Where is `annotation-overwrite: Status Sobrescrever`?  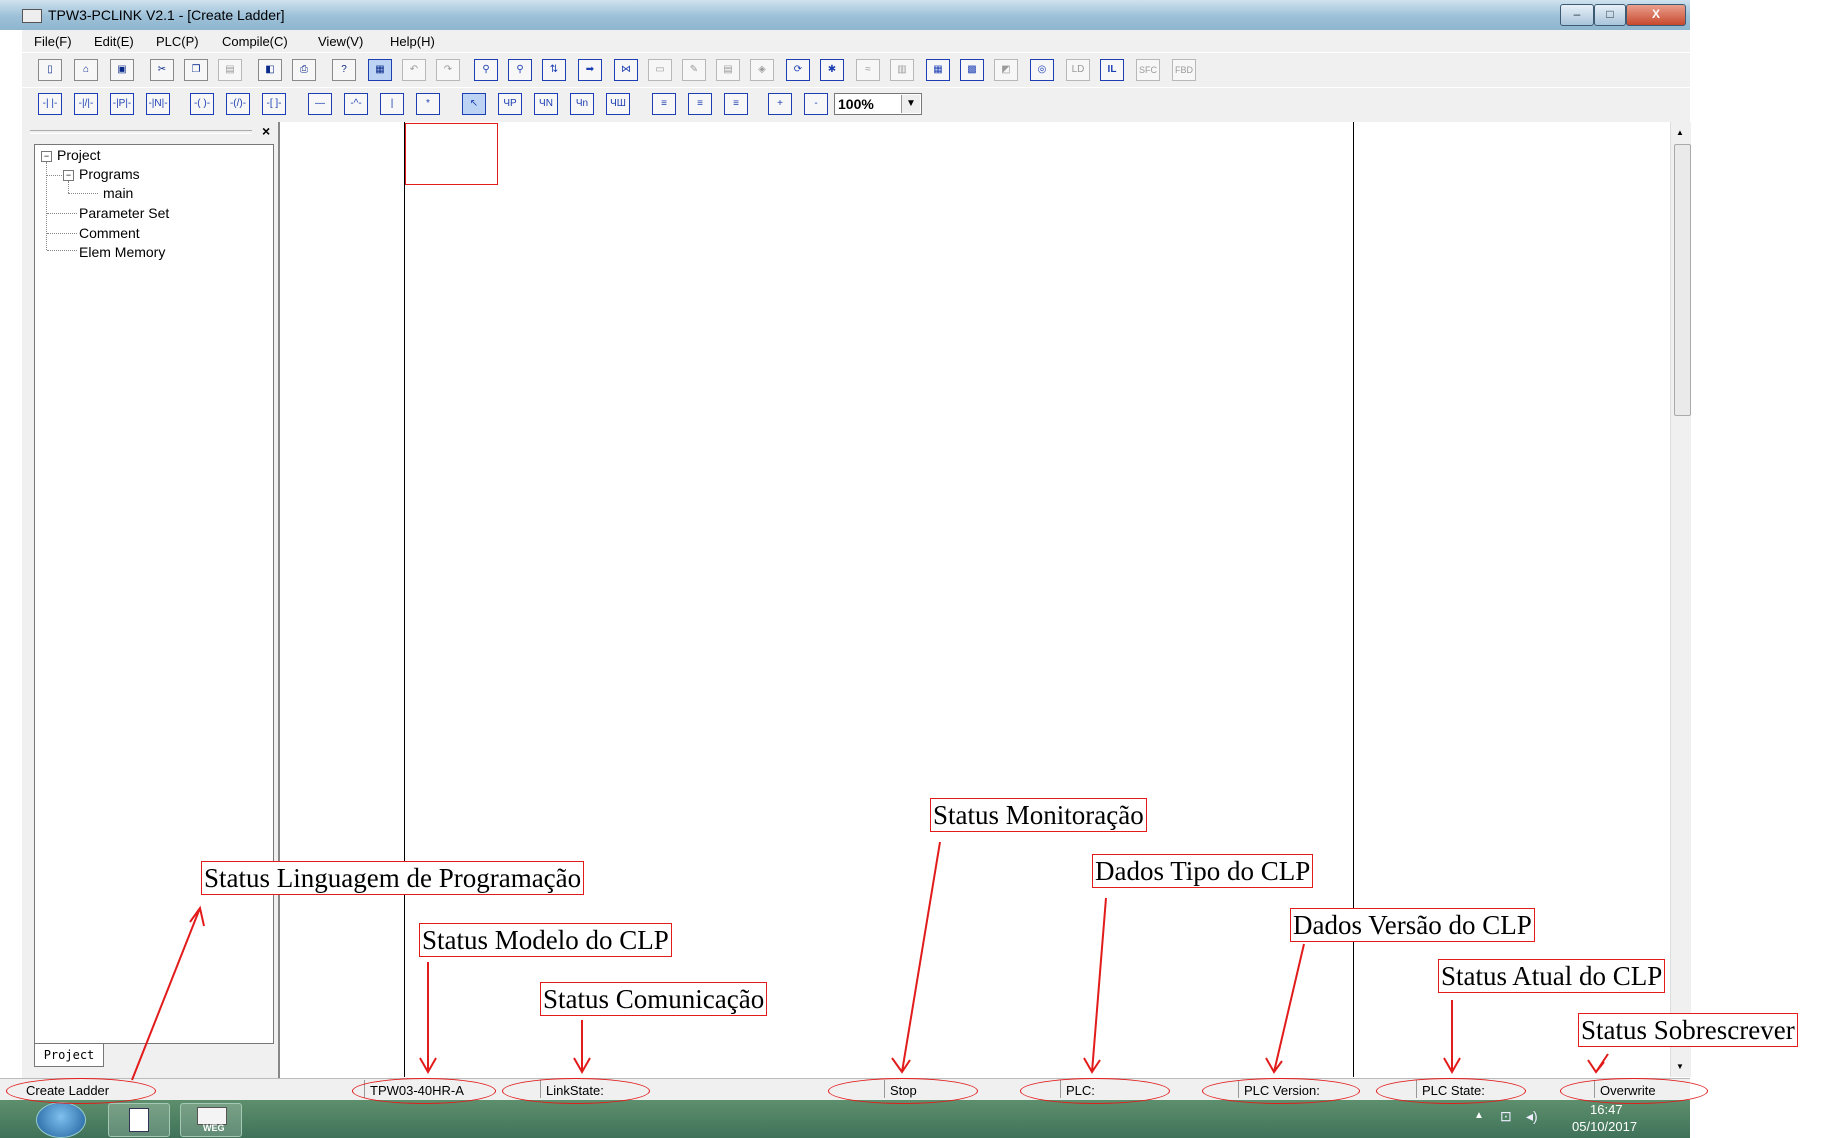 annotation-overwrite: Status Sobrescrever is located at coordinates (1688, 1030).